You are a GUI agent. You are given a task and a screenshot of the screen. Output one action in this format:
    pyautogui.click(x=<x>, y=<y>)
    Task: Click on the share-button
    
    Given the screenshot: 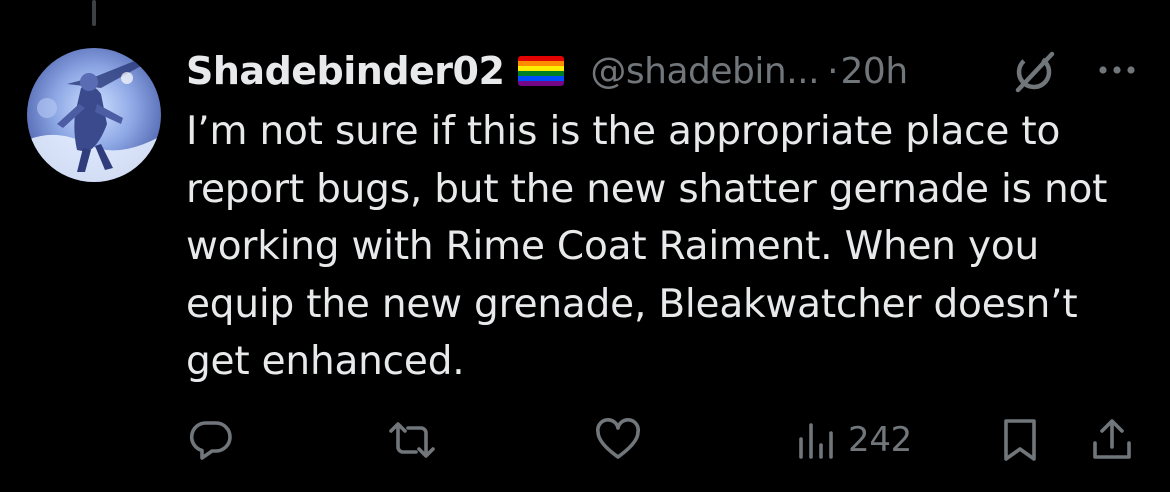 What is the action you would take?
    pyautogui.click(x=1112, y=440)
    